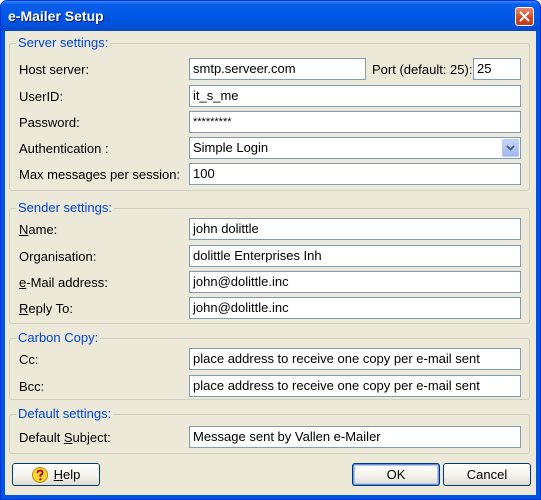 Image resolution: width=541 pixels, height=500 pixels. I want to click on subject-label-pre: Default, so click(41, 437).